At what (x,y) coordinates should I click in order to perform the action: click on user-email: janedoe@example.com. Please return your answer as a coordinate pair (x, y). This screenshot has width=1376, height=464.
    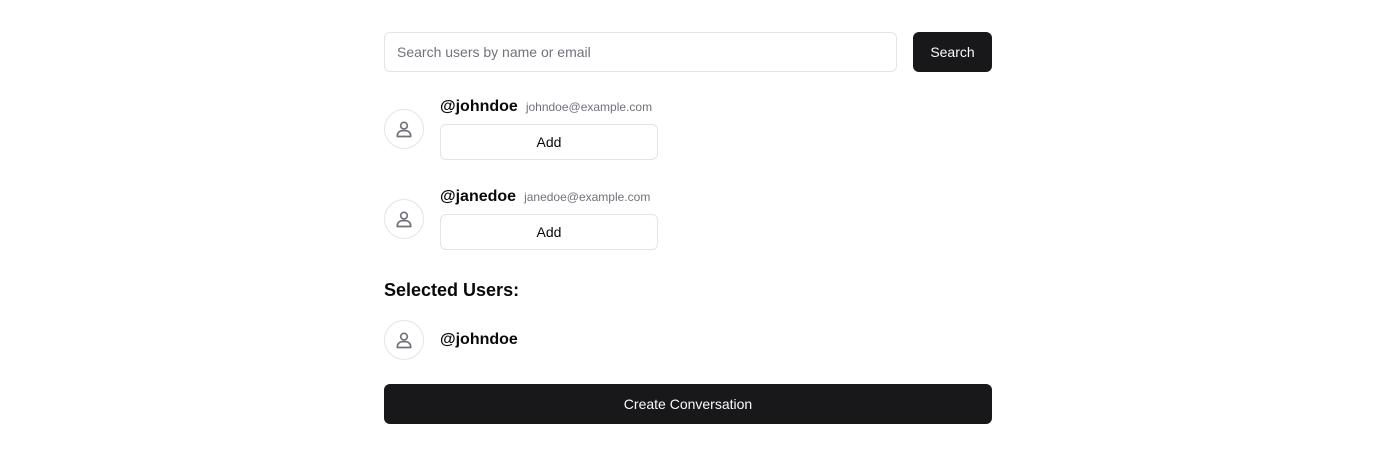
    Looking at the image, I should click on (587, 197).